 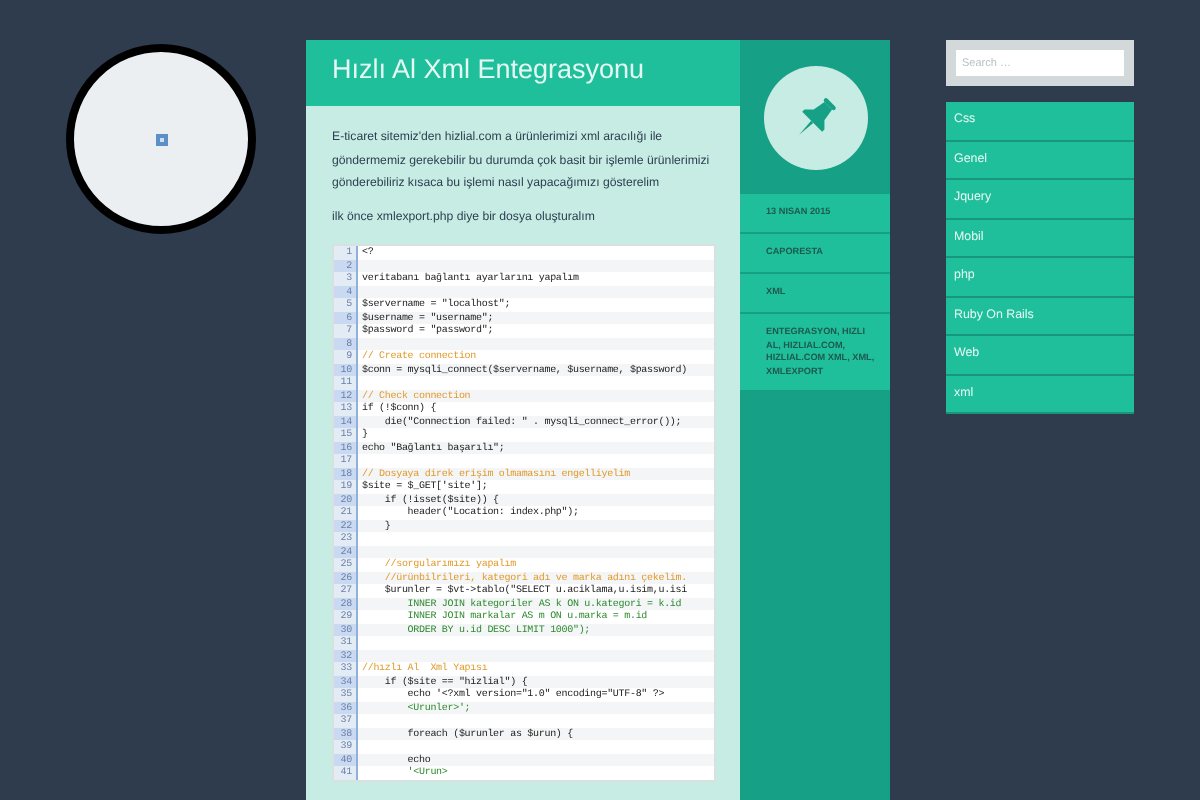 I want to click on broken-image-icon, so click(x=161, y=139).